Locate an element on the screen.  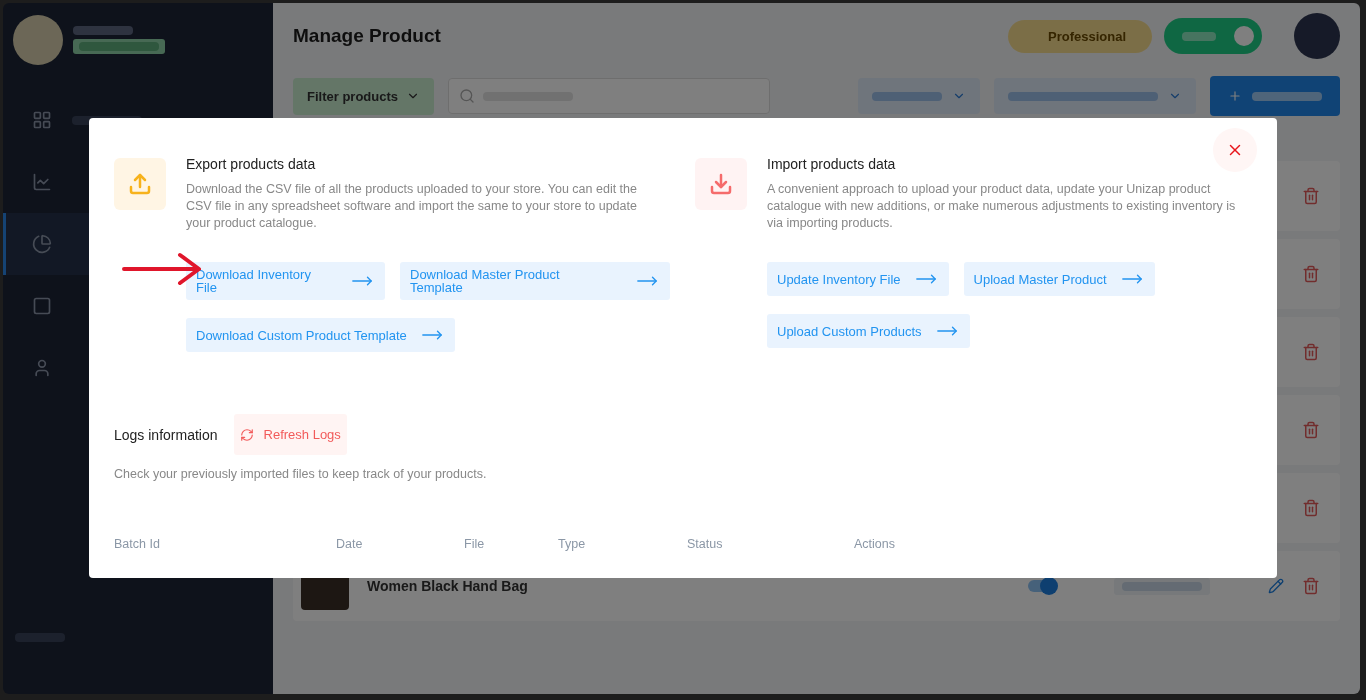
column-header: Actions is located at coordinates (875, 544).